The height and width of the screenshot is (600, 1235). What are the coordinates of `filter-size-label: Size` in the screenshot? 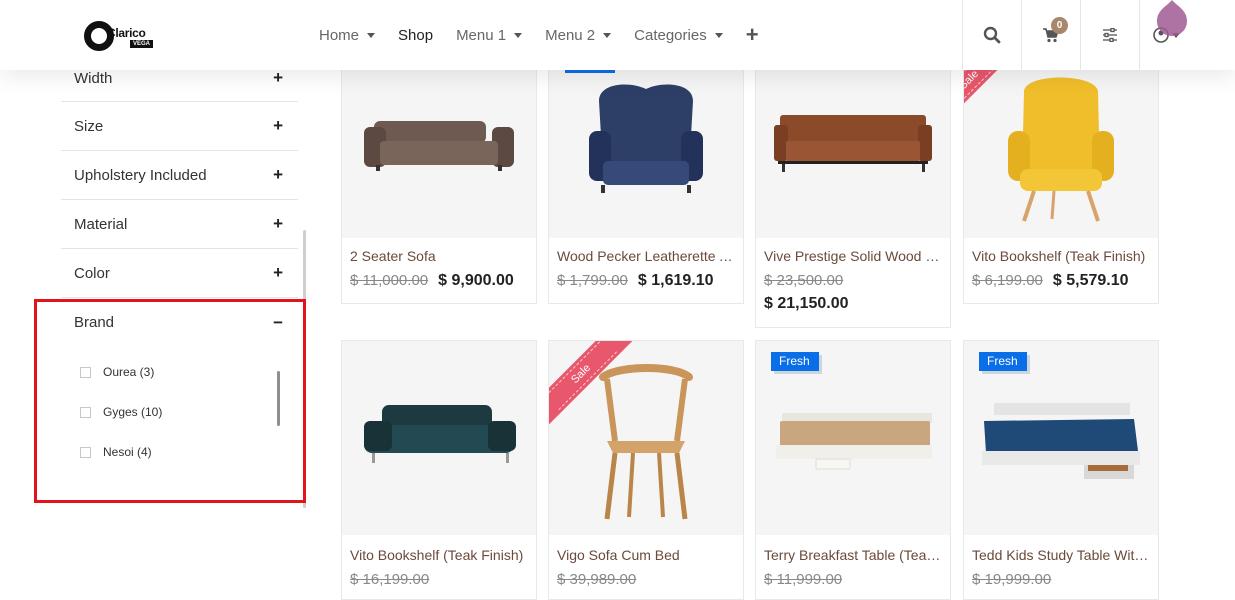 It's located at (89, 126).